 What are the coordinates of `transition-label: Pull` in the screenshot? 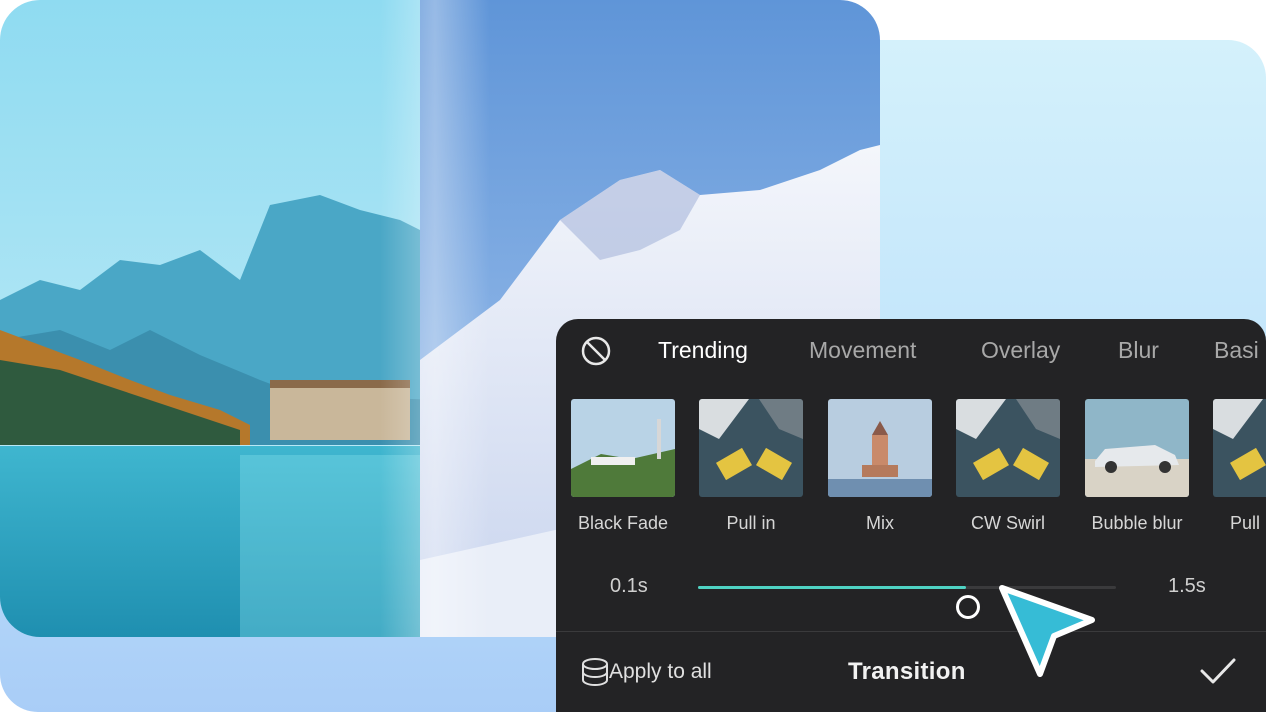 It's located at (1245, 523).